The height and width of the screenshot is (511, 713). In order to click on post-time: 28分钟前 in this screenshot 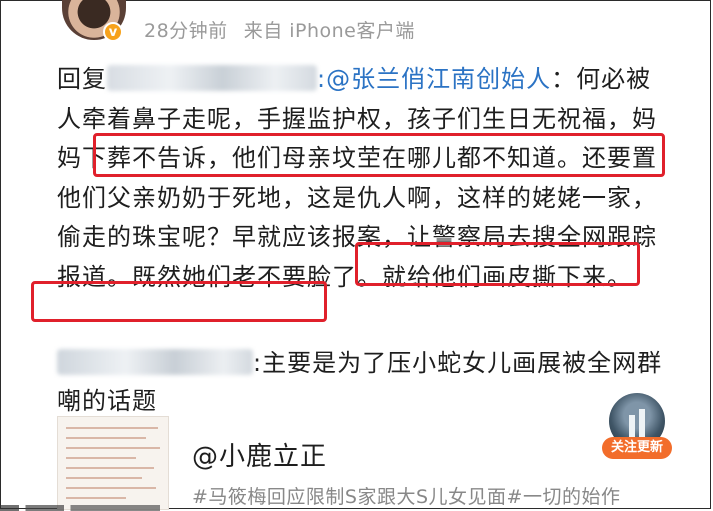, I will do `click(186, 31)`.